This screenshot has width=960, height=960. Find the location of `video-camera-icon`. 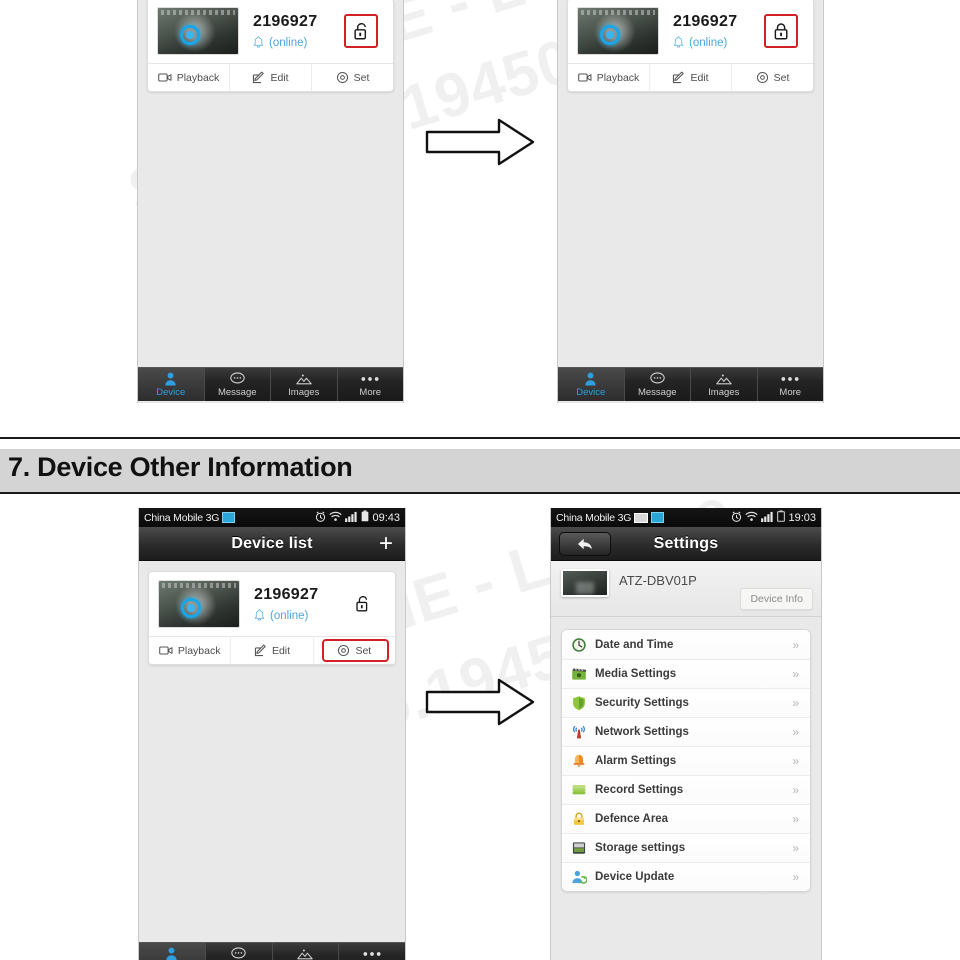

video-camera-icon is located at coordinates (584, 77).